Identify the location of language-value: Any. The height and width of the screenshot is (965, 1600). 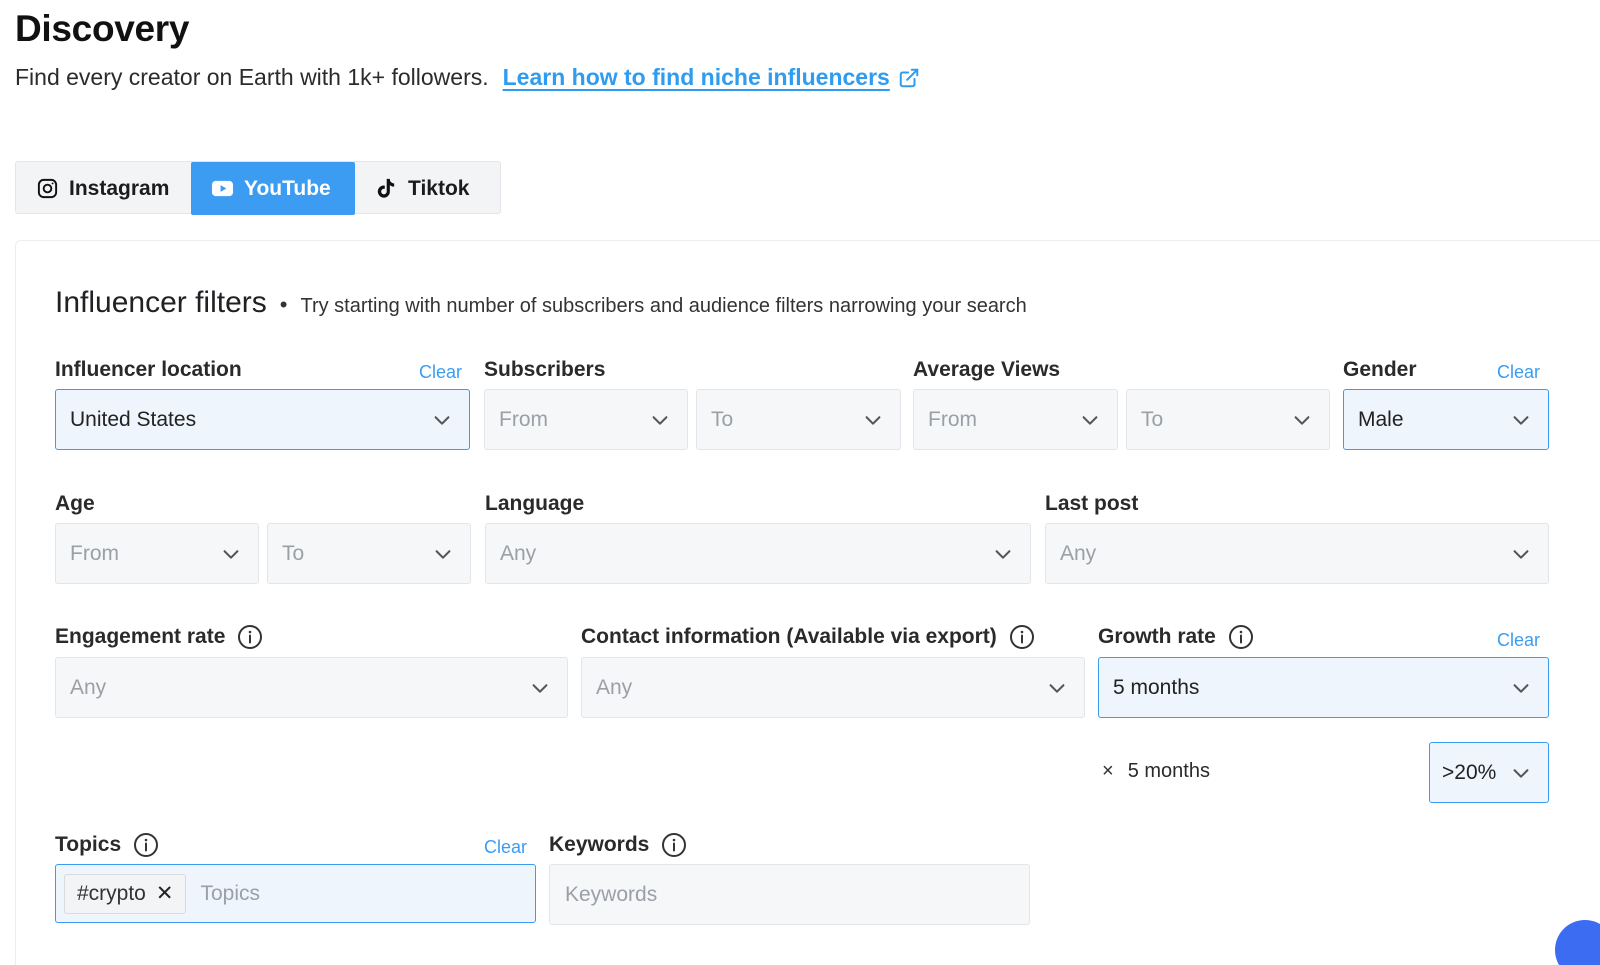
(518, 553).